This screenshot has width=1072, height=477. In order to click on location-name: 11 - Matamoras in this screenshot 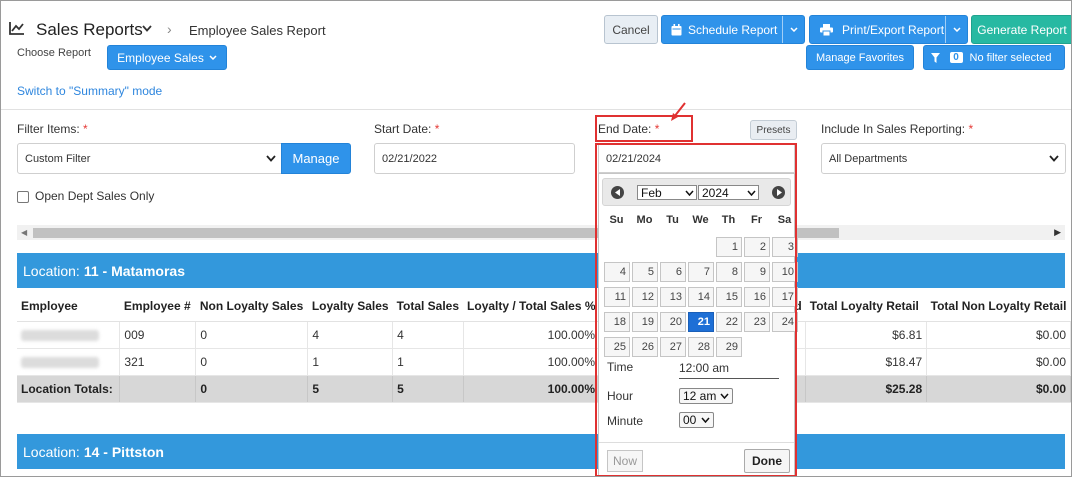, I will do `click(134, 270)`.